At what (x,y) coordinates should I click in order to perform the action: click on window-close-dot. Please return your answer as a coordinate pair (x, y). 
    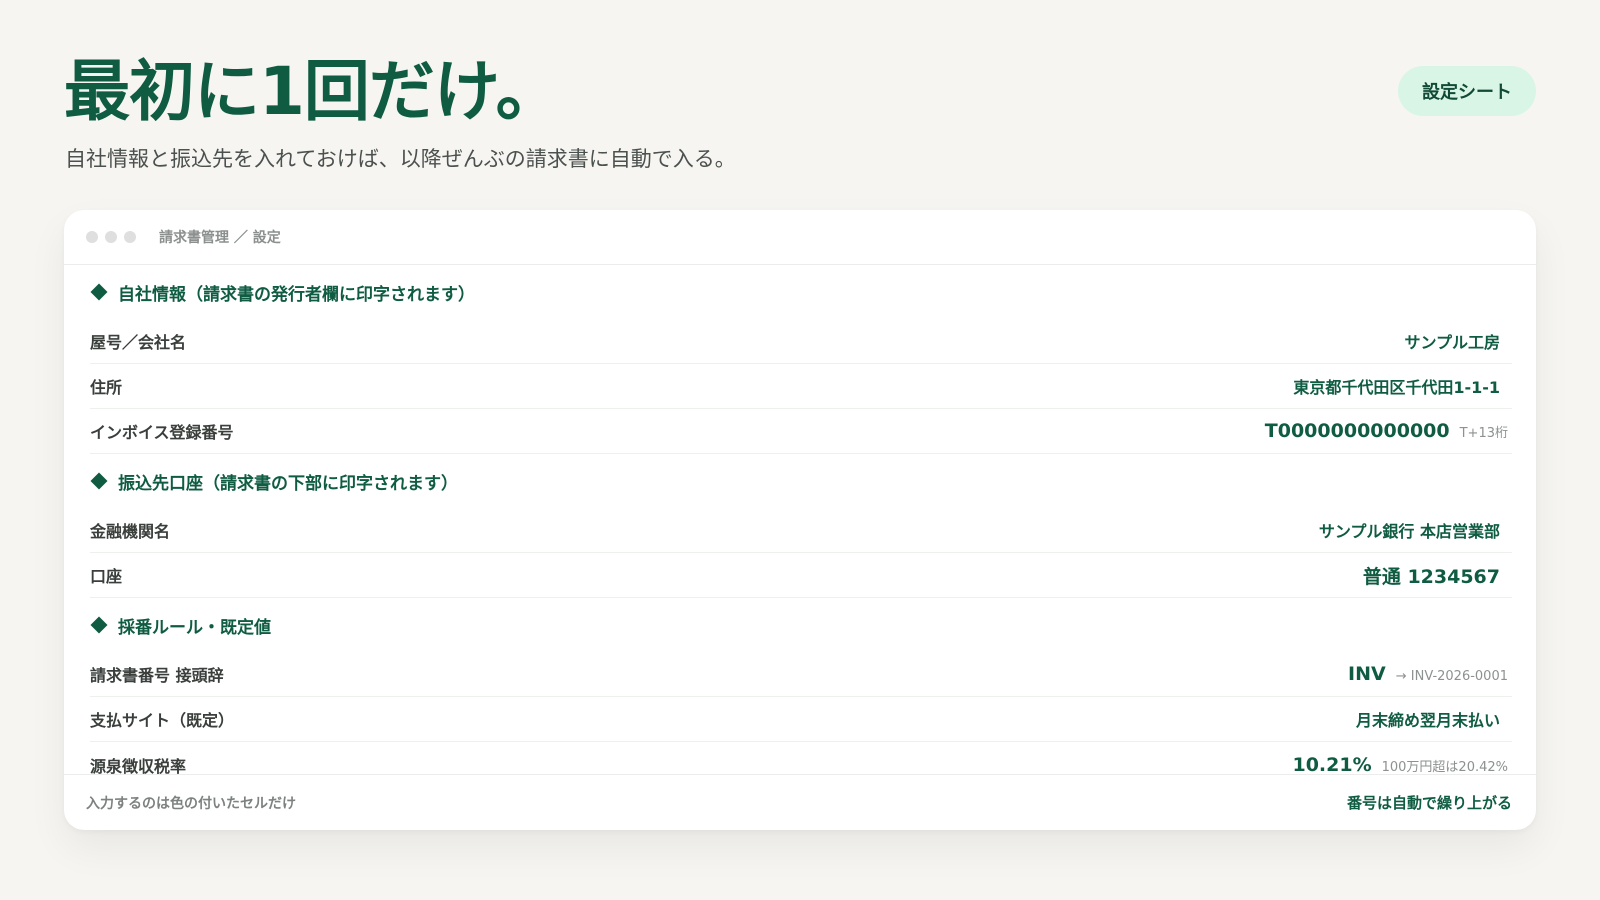
    Looking at the image, I should click on (92, 237).